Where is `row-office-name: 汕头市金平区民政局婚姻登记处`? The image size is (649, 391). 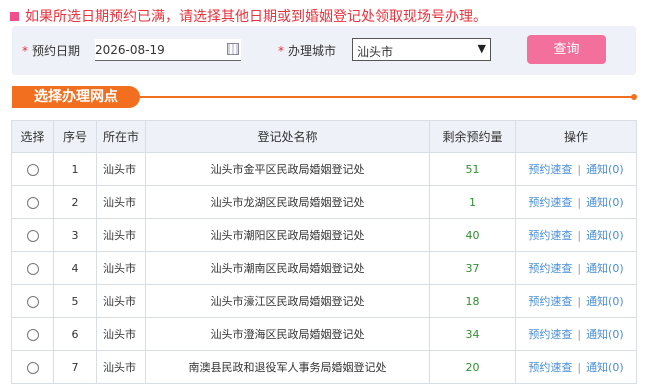
row-office-name: 汕头市金平区民政局婚姻登记处 is located at coordinates (287, 169).